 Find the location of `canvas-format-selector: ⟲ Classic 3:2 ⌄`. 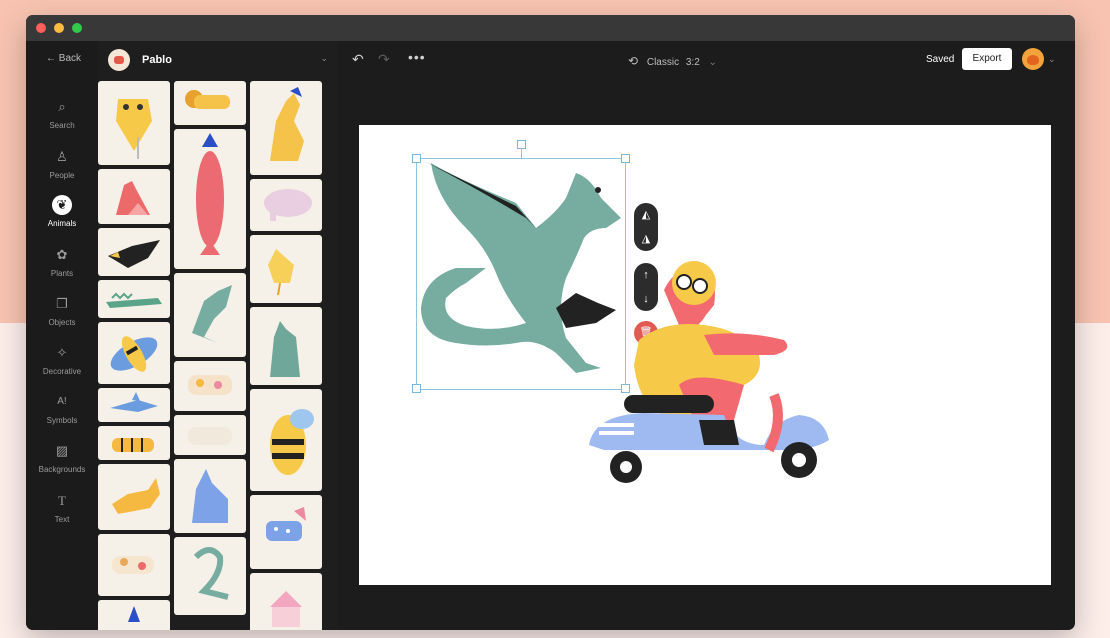

canvas-format-selector: ⟲ Classic 3:2 ⌄ is located at coordinates (672, 61).